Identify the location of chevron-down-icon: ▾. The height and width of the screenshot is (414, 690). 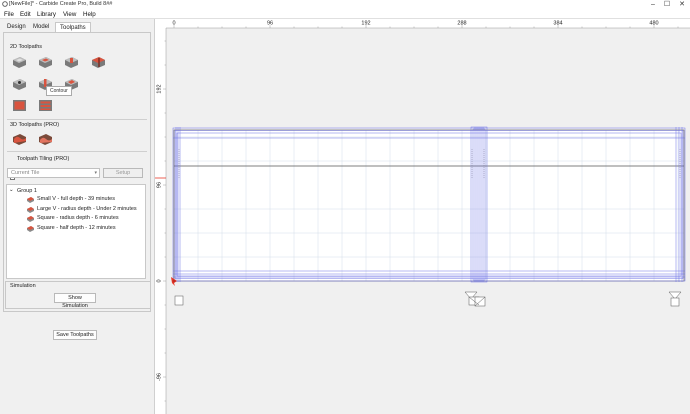
(95, 173).